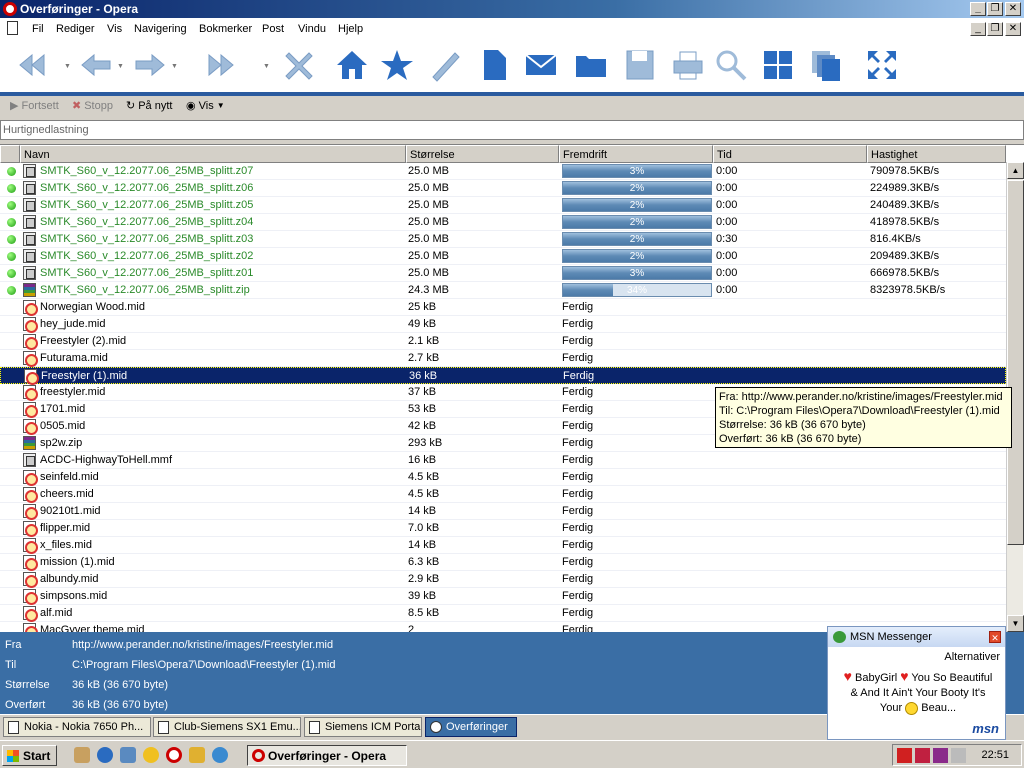  Describe the element at coordinates (494, 65) in the screenshot. I see `new-page-button` at that location.